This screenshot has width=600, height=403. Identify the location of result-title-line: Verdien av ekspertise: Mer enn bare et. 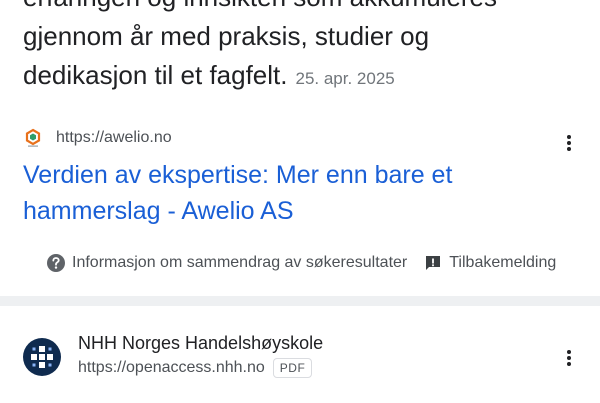
(238, 175).